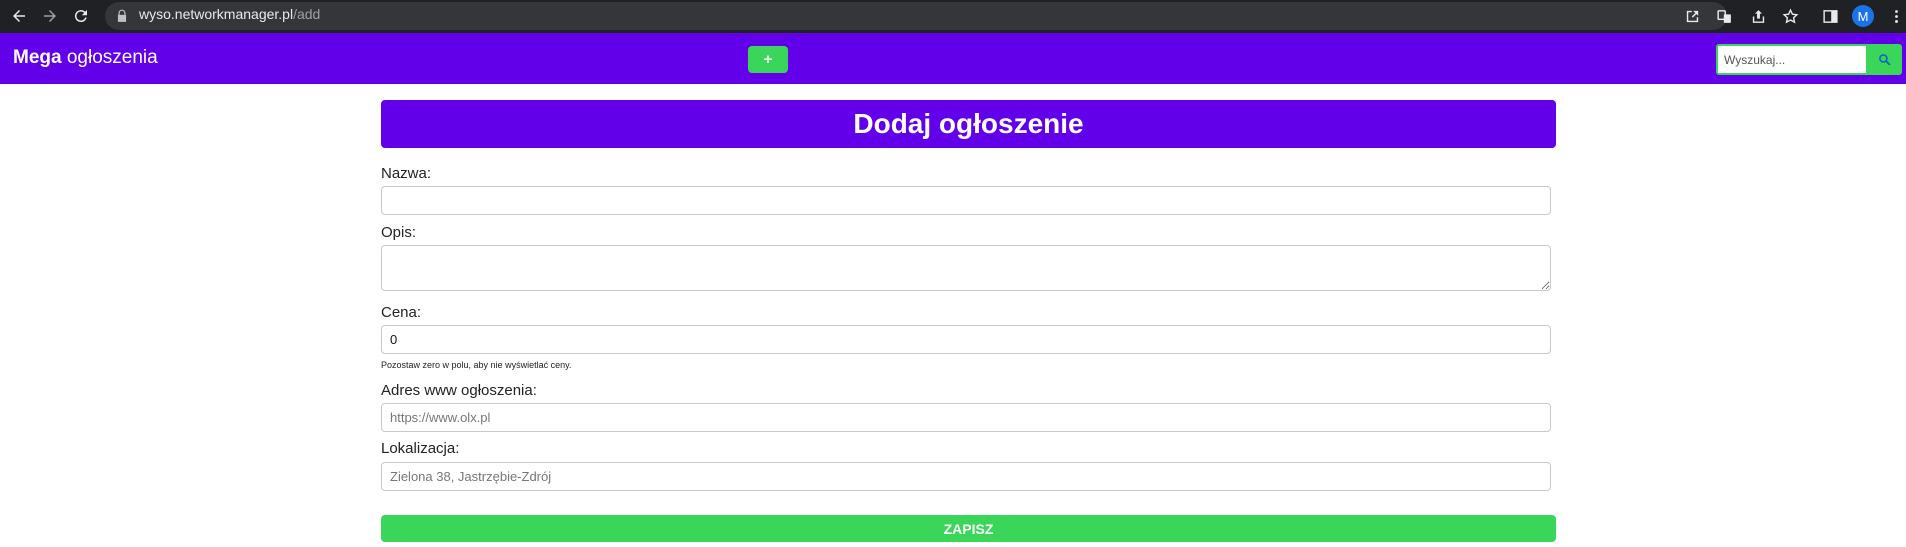 This screenshot has height=547, width=1906. I want to click on lock-icon, so click(122, 16).